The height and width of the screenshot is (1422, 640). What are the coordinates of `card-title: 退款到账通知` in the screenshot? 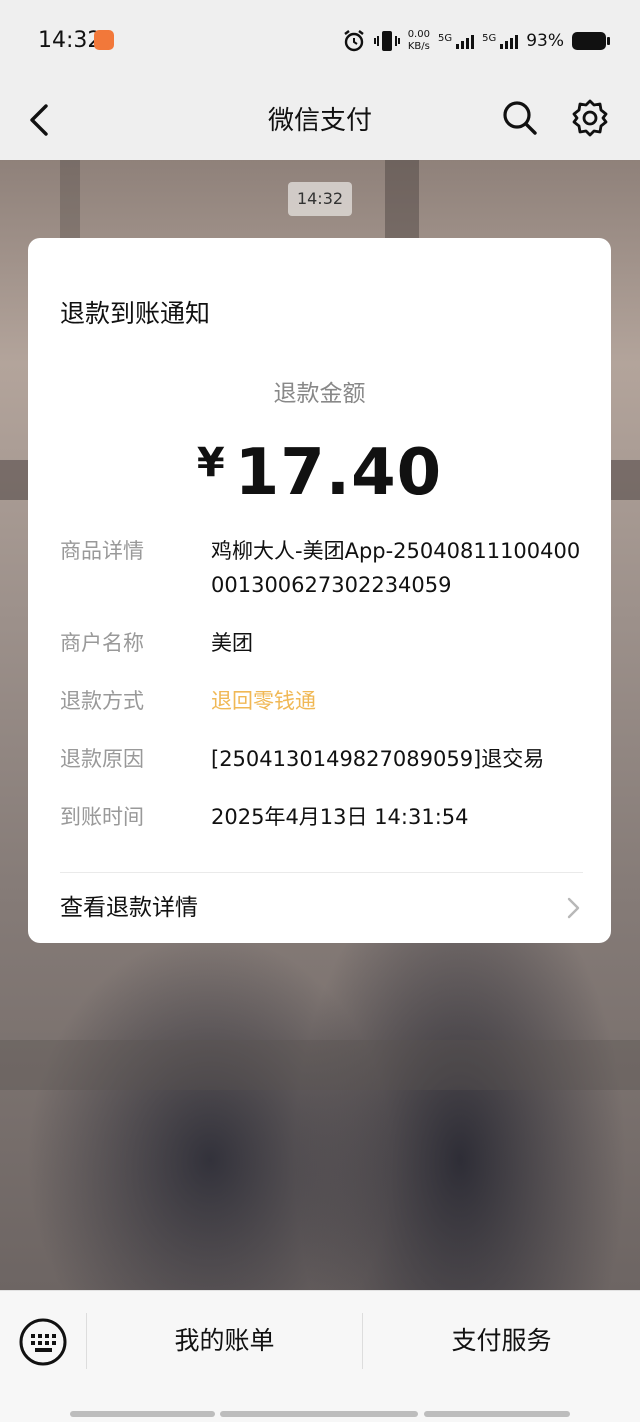 It's located at (135, 313).